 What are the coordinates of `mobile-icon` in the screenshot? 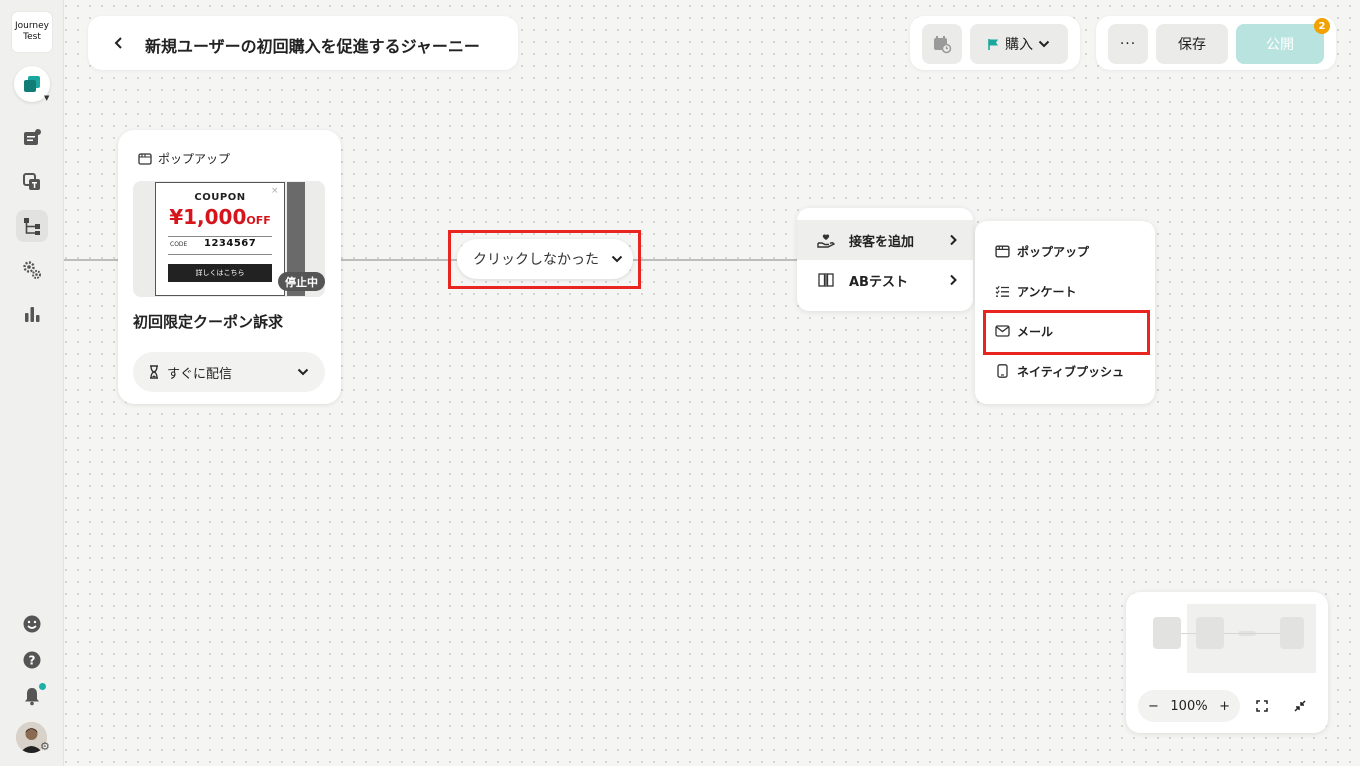 It's located at (1002, 371).